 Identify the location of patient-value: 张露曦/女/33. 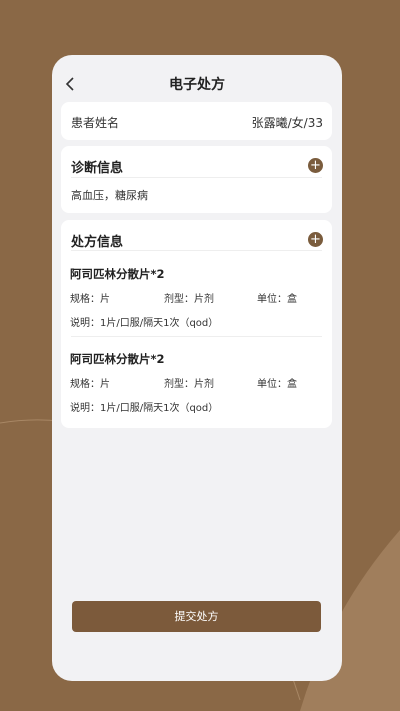
(287, 123).